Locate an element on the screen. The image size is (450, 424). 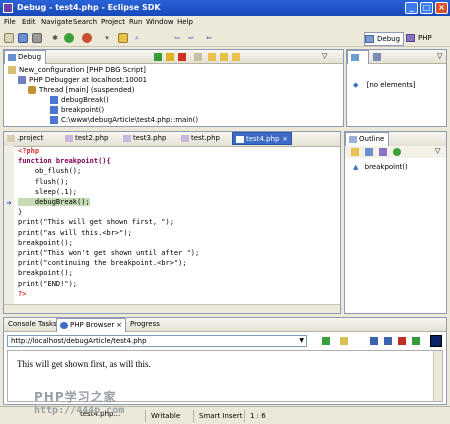
menu-navigate: Navigate is located at coordinates (56, 22).